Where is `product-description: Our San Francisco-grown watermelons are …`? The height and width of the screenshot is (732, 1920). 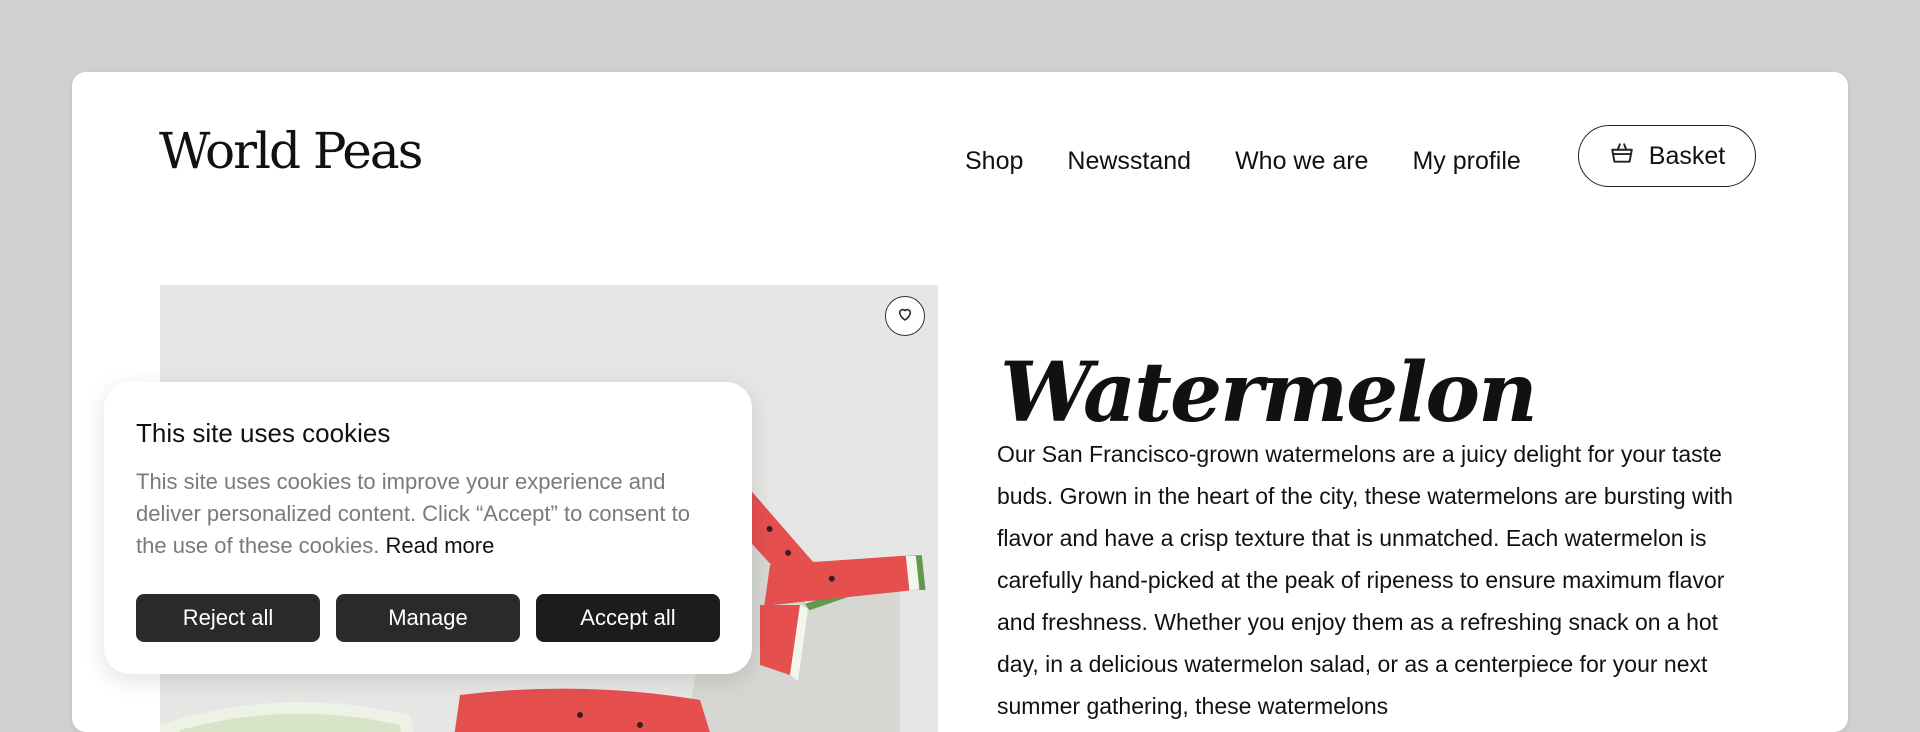
product-description: Our San Francisco-grown watermelons are … is located at coordinates (1365, 580).